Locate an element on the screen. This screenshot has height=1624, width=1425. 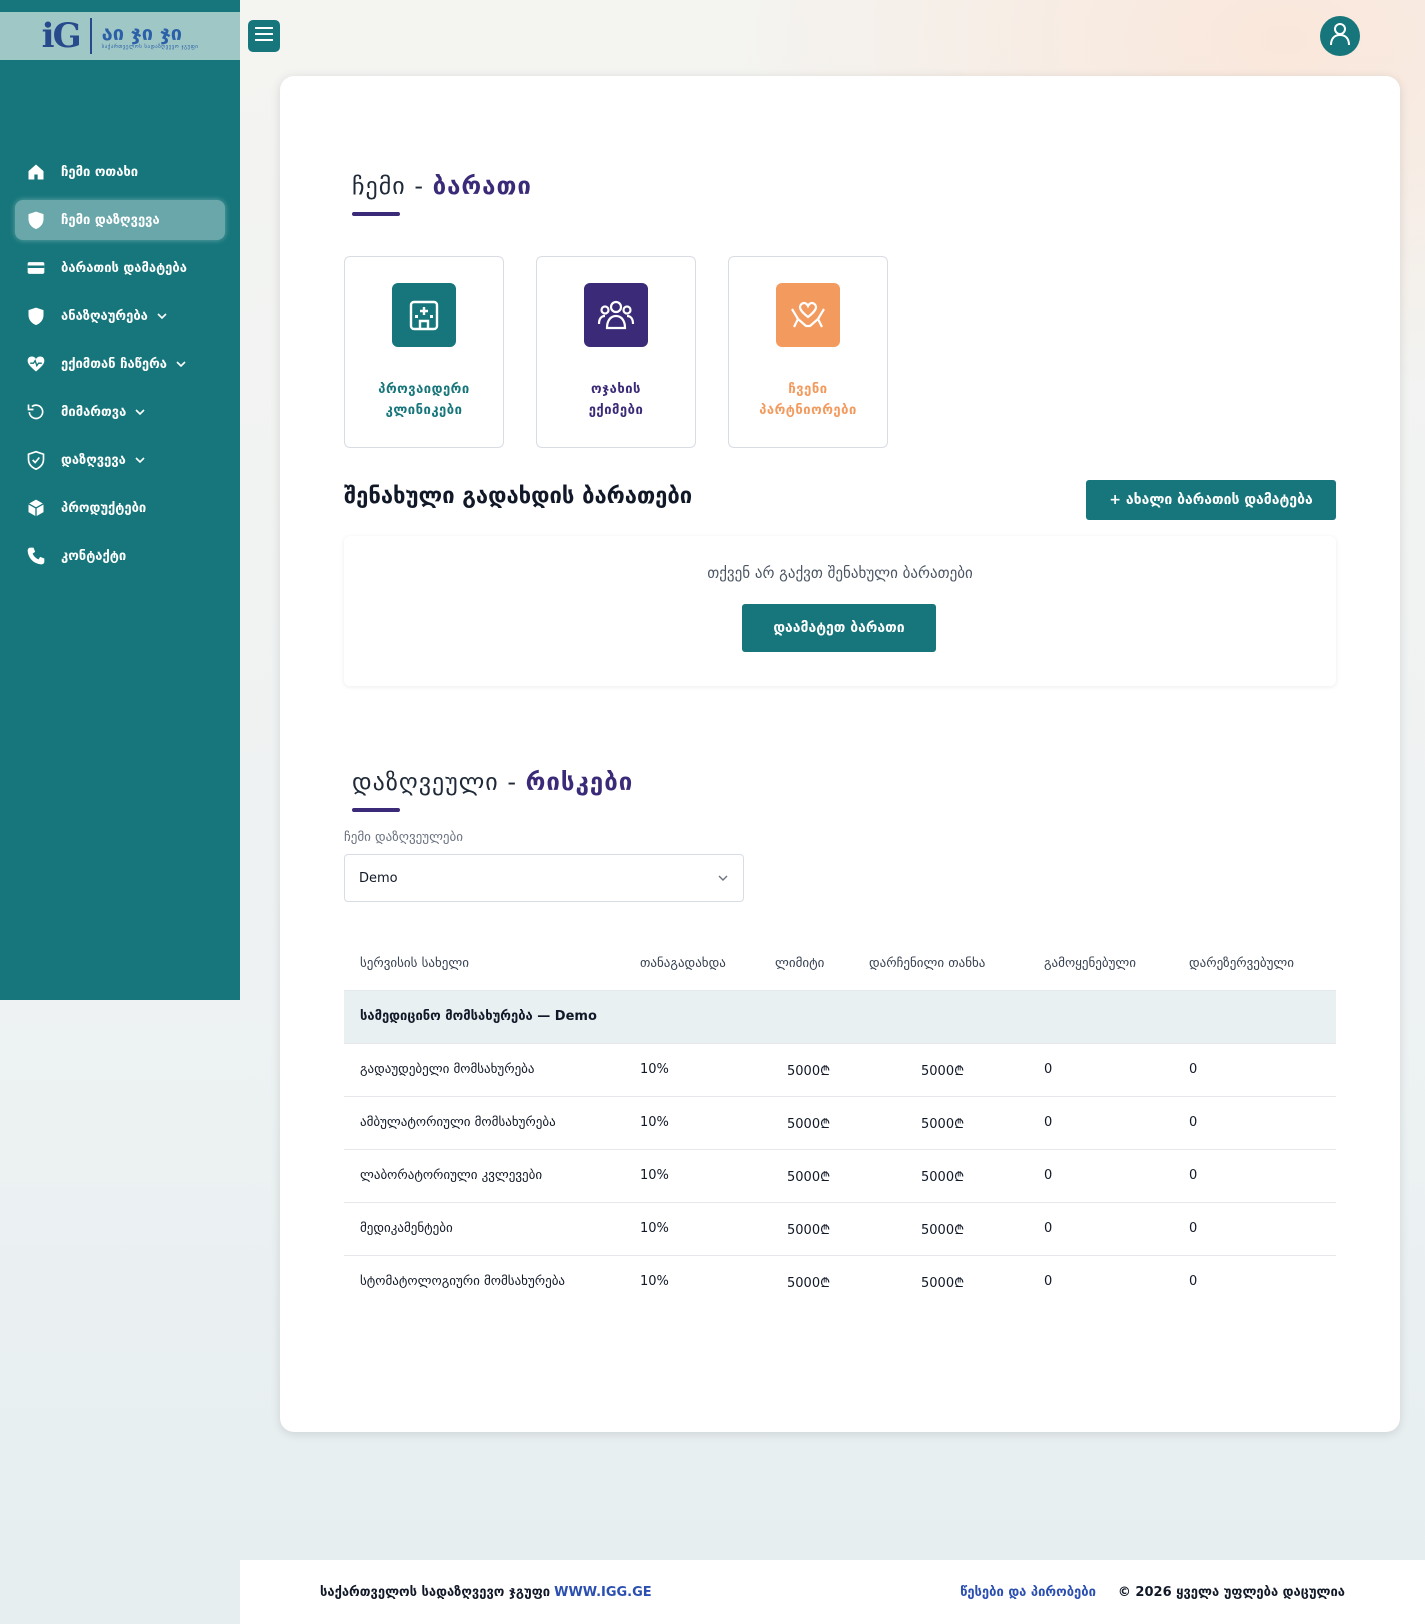
sidebar-item-my-insurance: ჩემი დაზღვევა is located at coordinates (120, 220).